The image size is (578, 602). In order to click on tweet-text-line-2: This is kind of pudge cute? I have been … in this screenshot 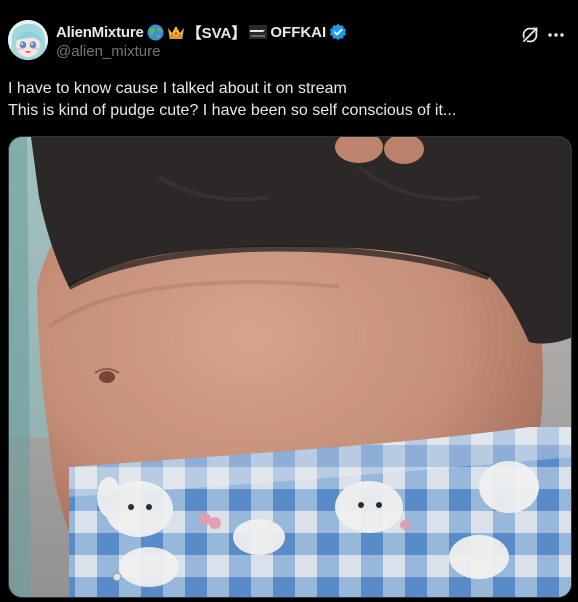, I will do `click(232, 110)`.